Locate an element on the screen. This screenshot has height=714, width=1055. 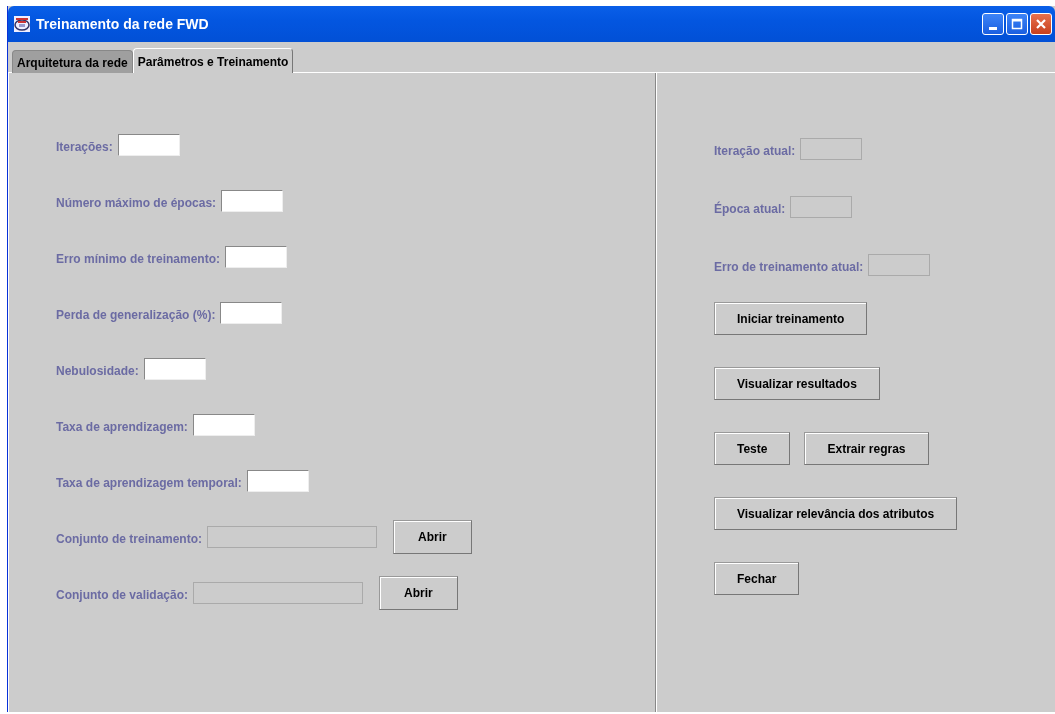
field-label: Conjunto de treinamento: is located at coordinates (129, 539).